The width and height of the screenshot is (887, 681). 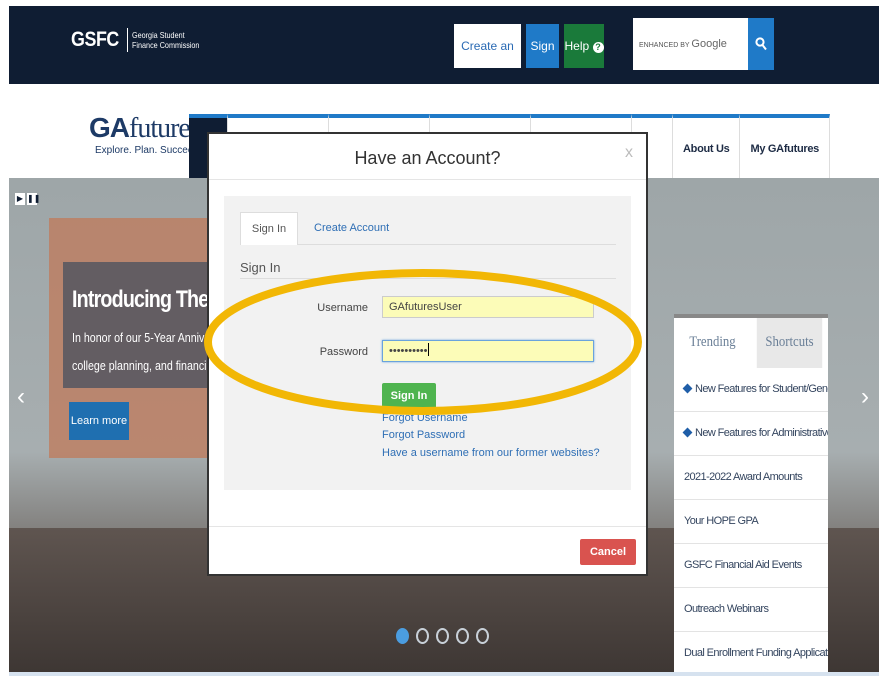 I want to click on search-icon, so click(x=761, y=44).